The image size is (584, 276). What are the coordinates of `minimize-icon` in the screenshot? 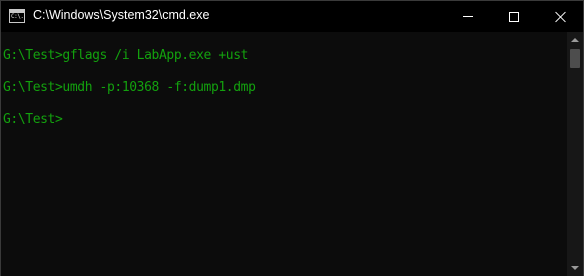 It's located at (468, 16).